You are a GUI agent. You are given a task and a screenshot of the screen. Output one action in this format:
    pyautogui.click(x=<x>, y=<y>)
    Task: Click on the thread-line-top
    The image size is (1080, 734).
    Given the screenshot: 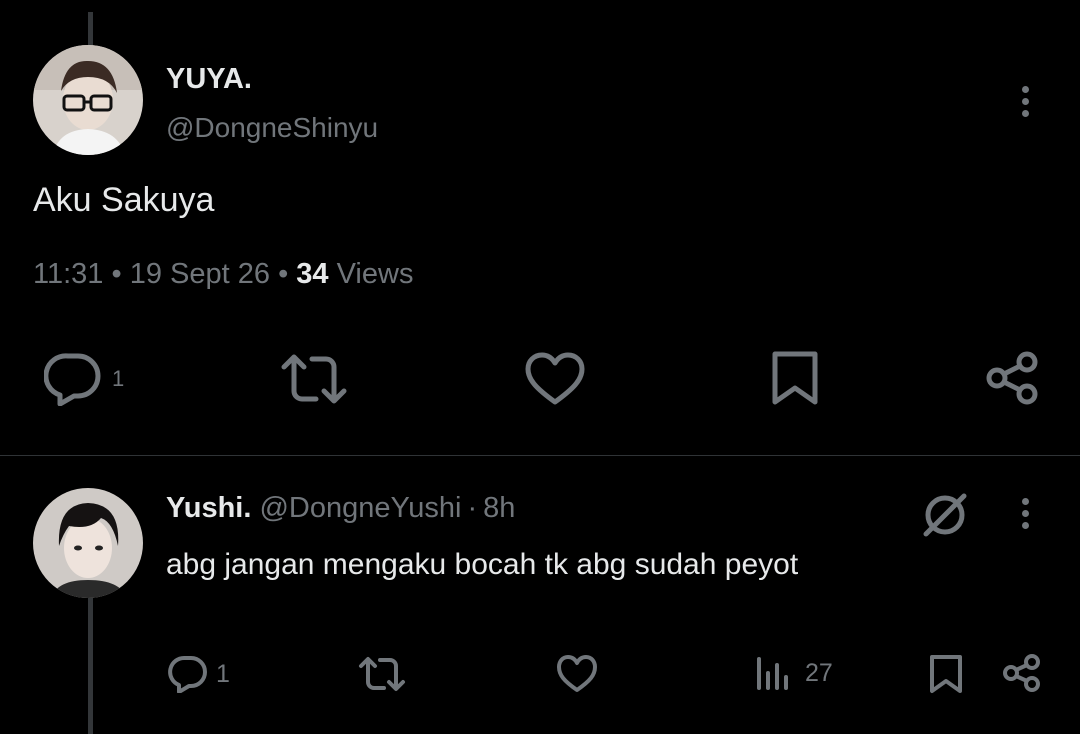 What is the action you would take?
    pyautogui.click(x=90, y=29)
    